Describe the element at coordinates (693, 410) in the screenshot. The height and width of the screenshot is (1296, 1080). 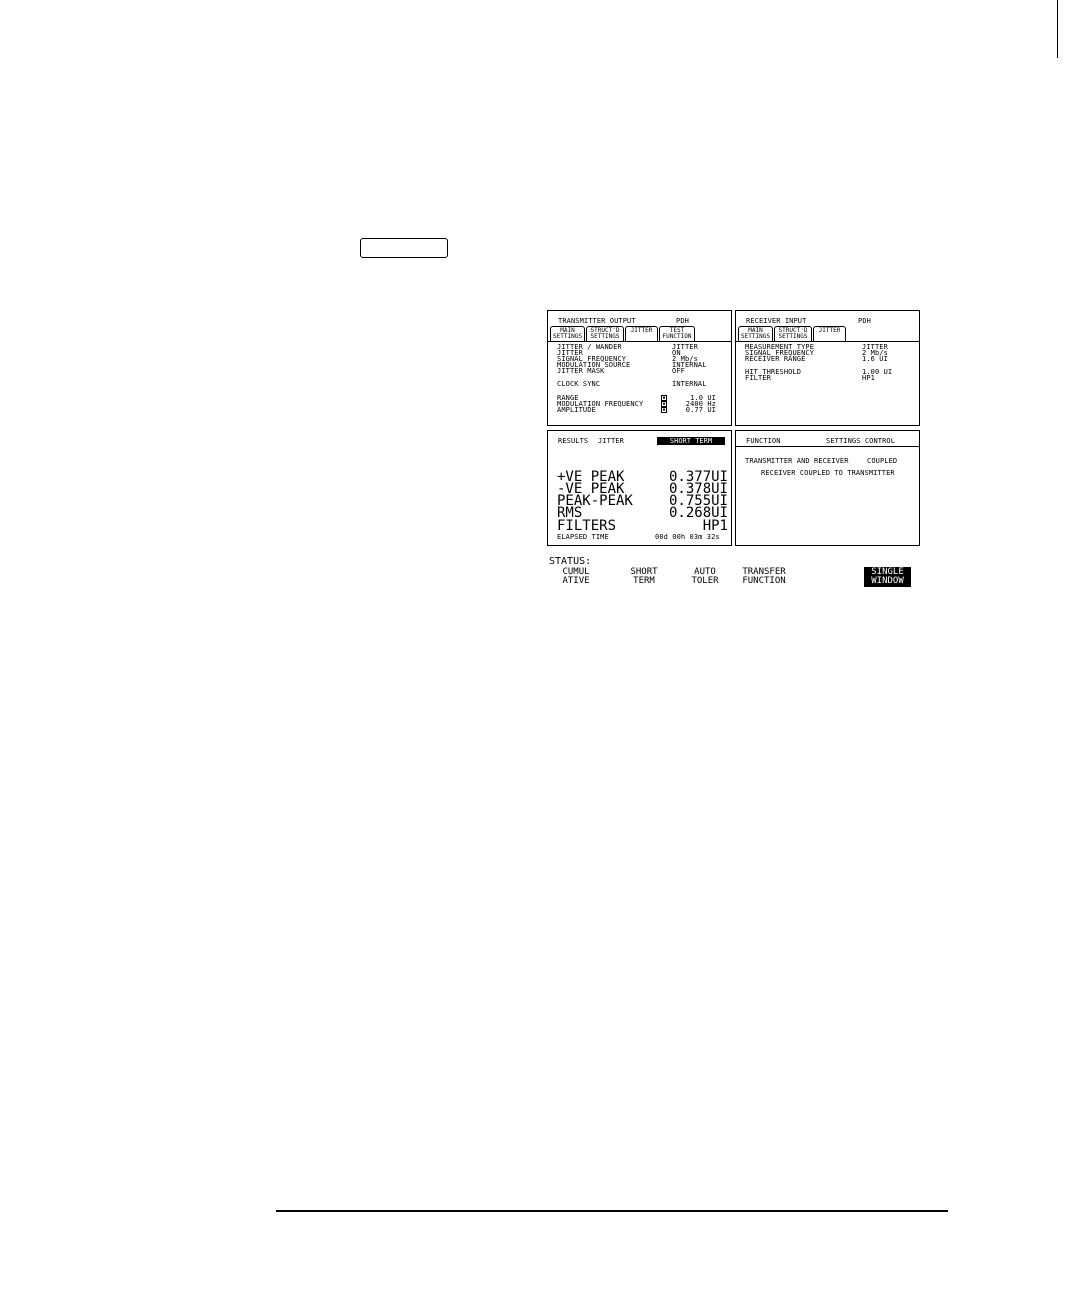
I see `row-value: 0.77 UI` at that location.